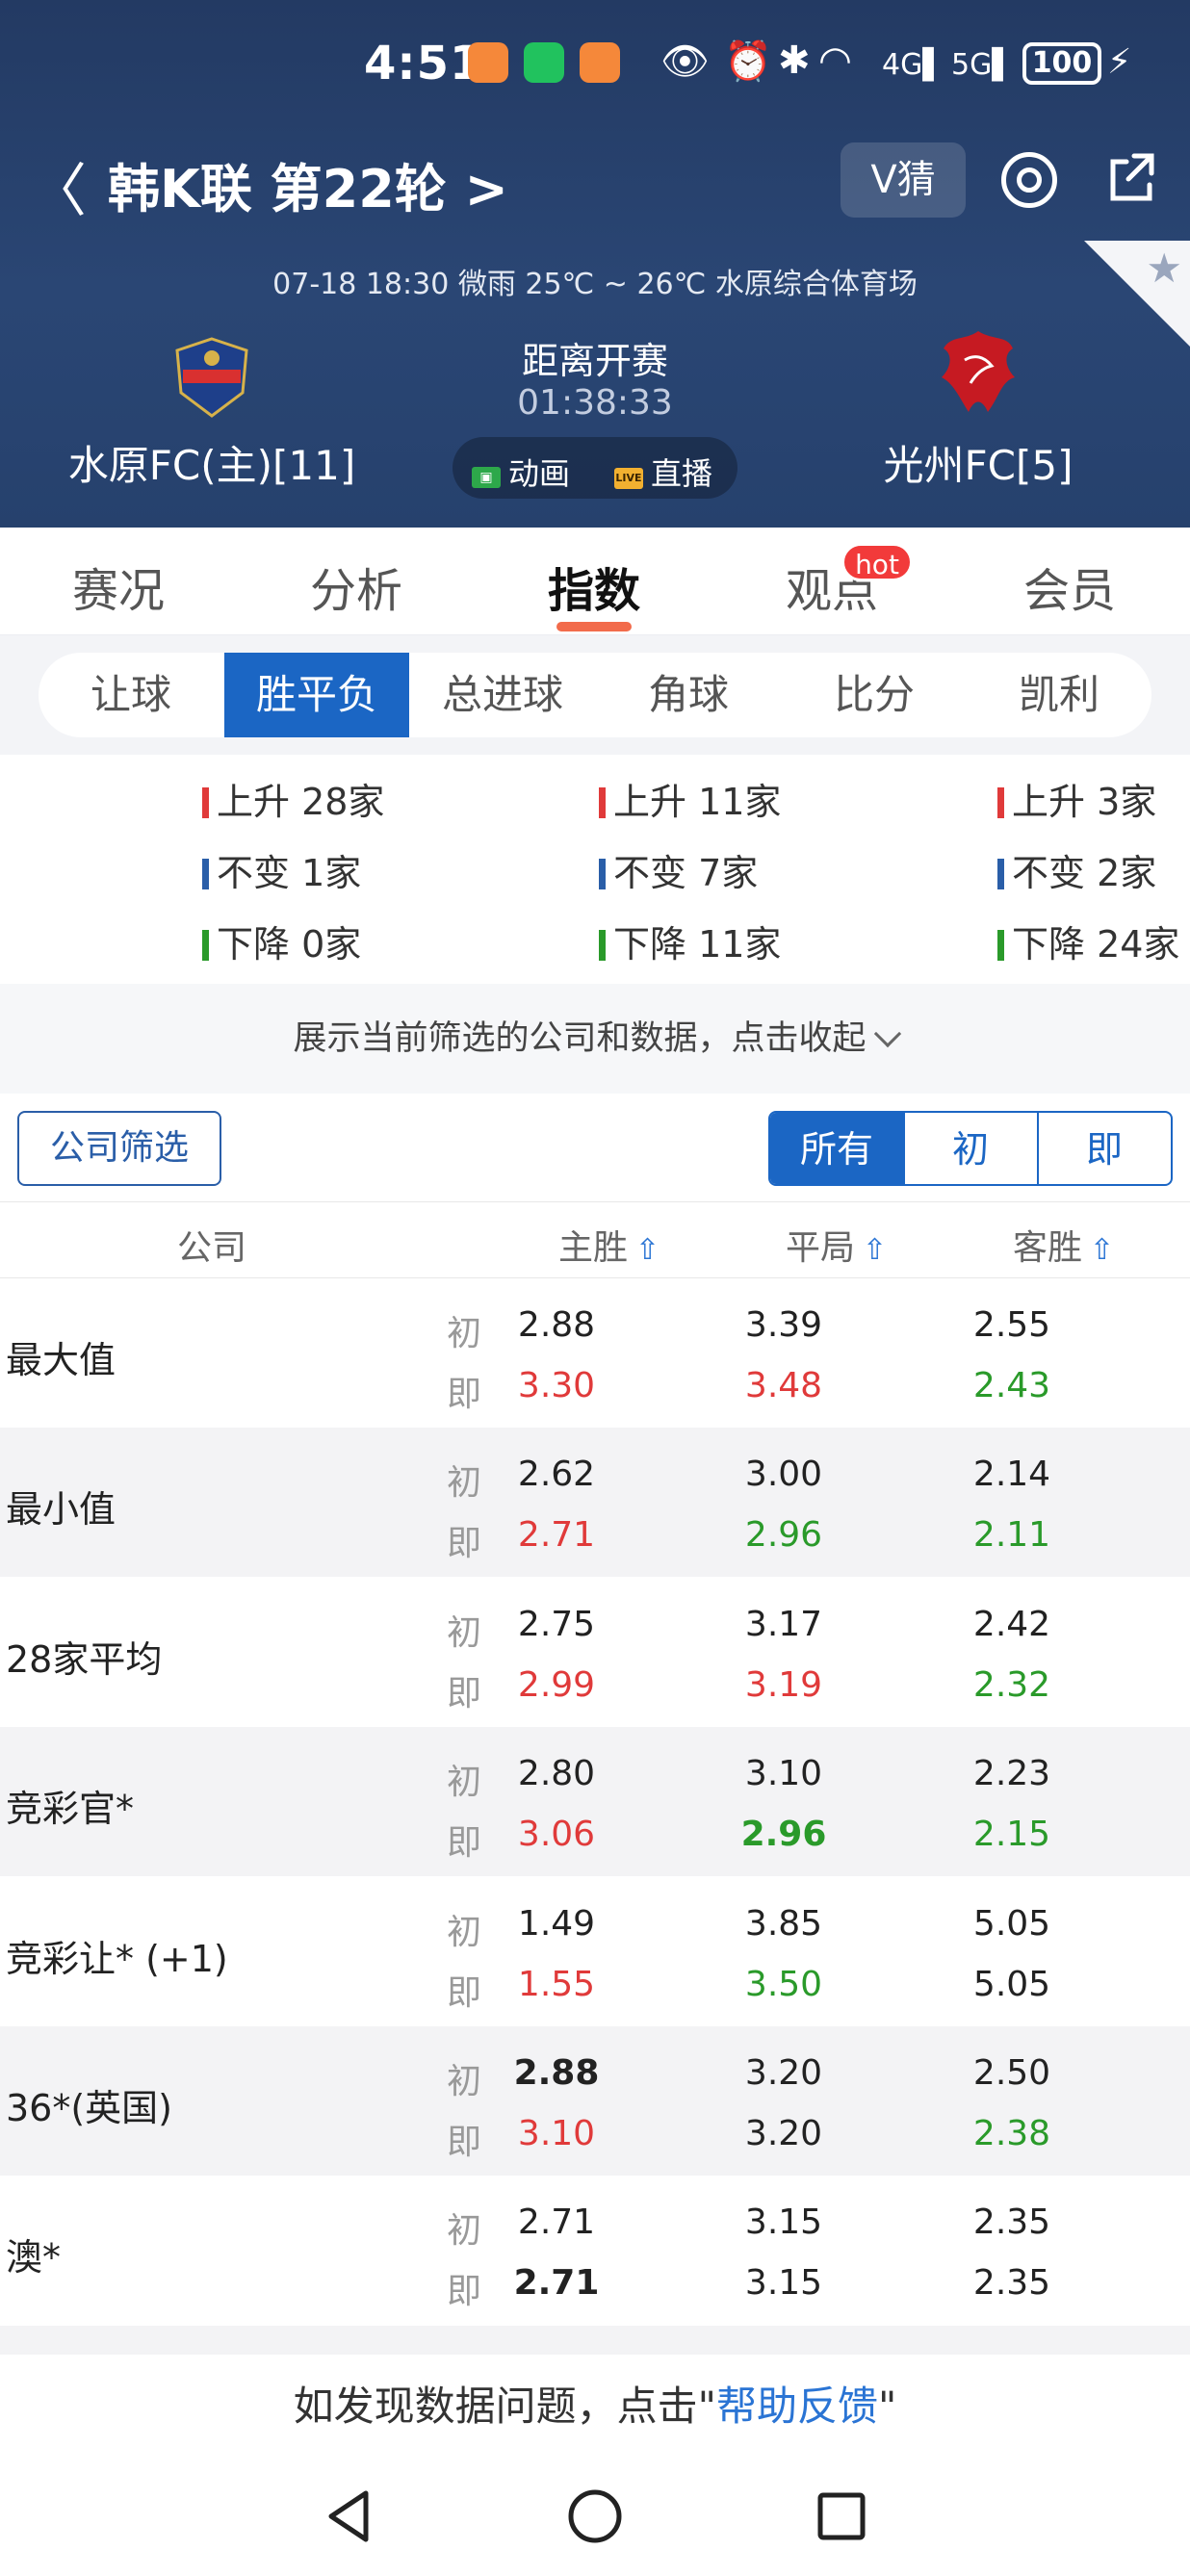 This screenshot has height=2576, width=1190. Describe the element at coordinates (875, 695) in the screenshot. I see `subtab-score: 比分` at that location.